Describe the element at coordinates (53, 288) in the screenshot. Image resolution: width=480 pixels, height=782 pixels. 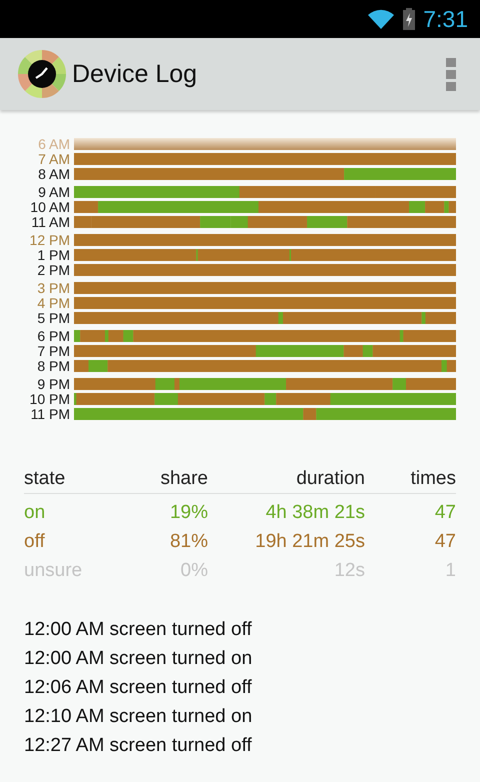
I see `hour-label: 3 PM` at that location.